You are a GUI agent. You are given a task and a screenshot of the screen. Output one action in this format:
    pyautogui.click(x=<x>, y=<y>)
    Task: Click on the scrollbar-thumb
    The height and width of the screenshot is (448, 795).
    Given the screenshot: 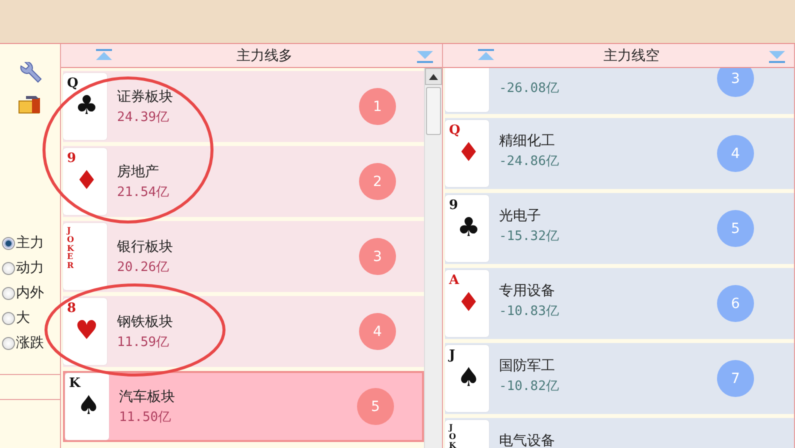 What is the action you would take?
    pyautogui.click(x=433, y=111)
    